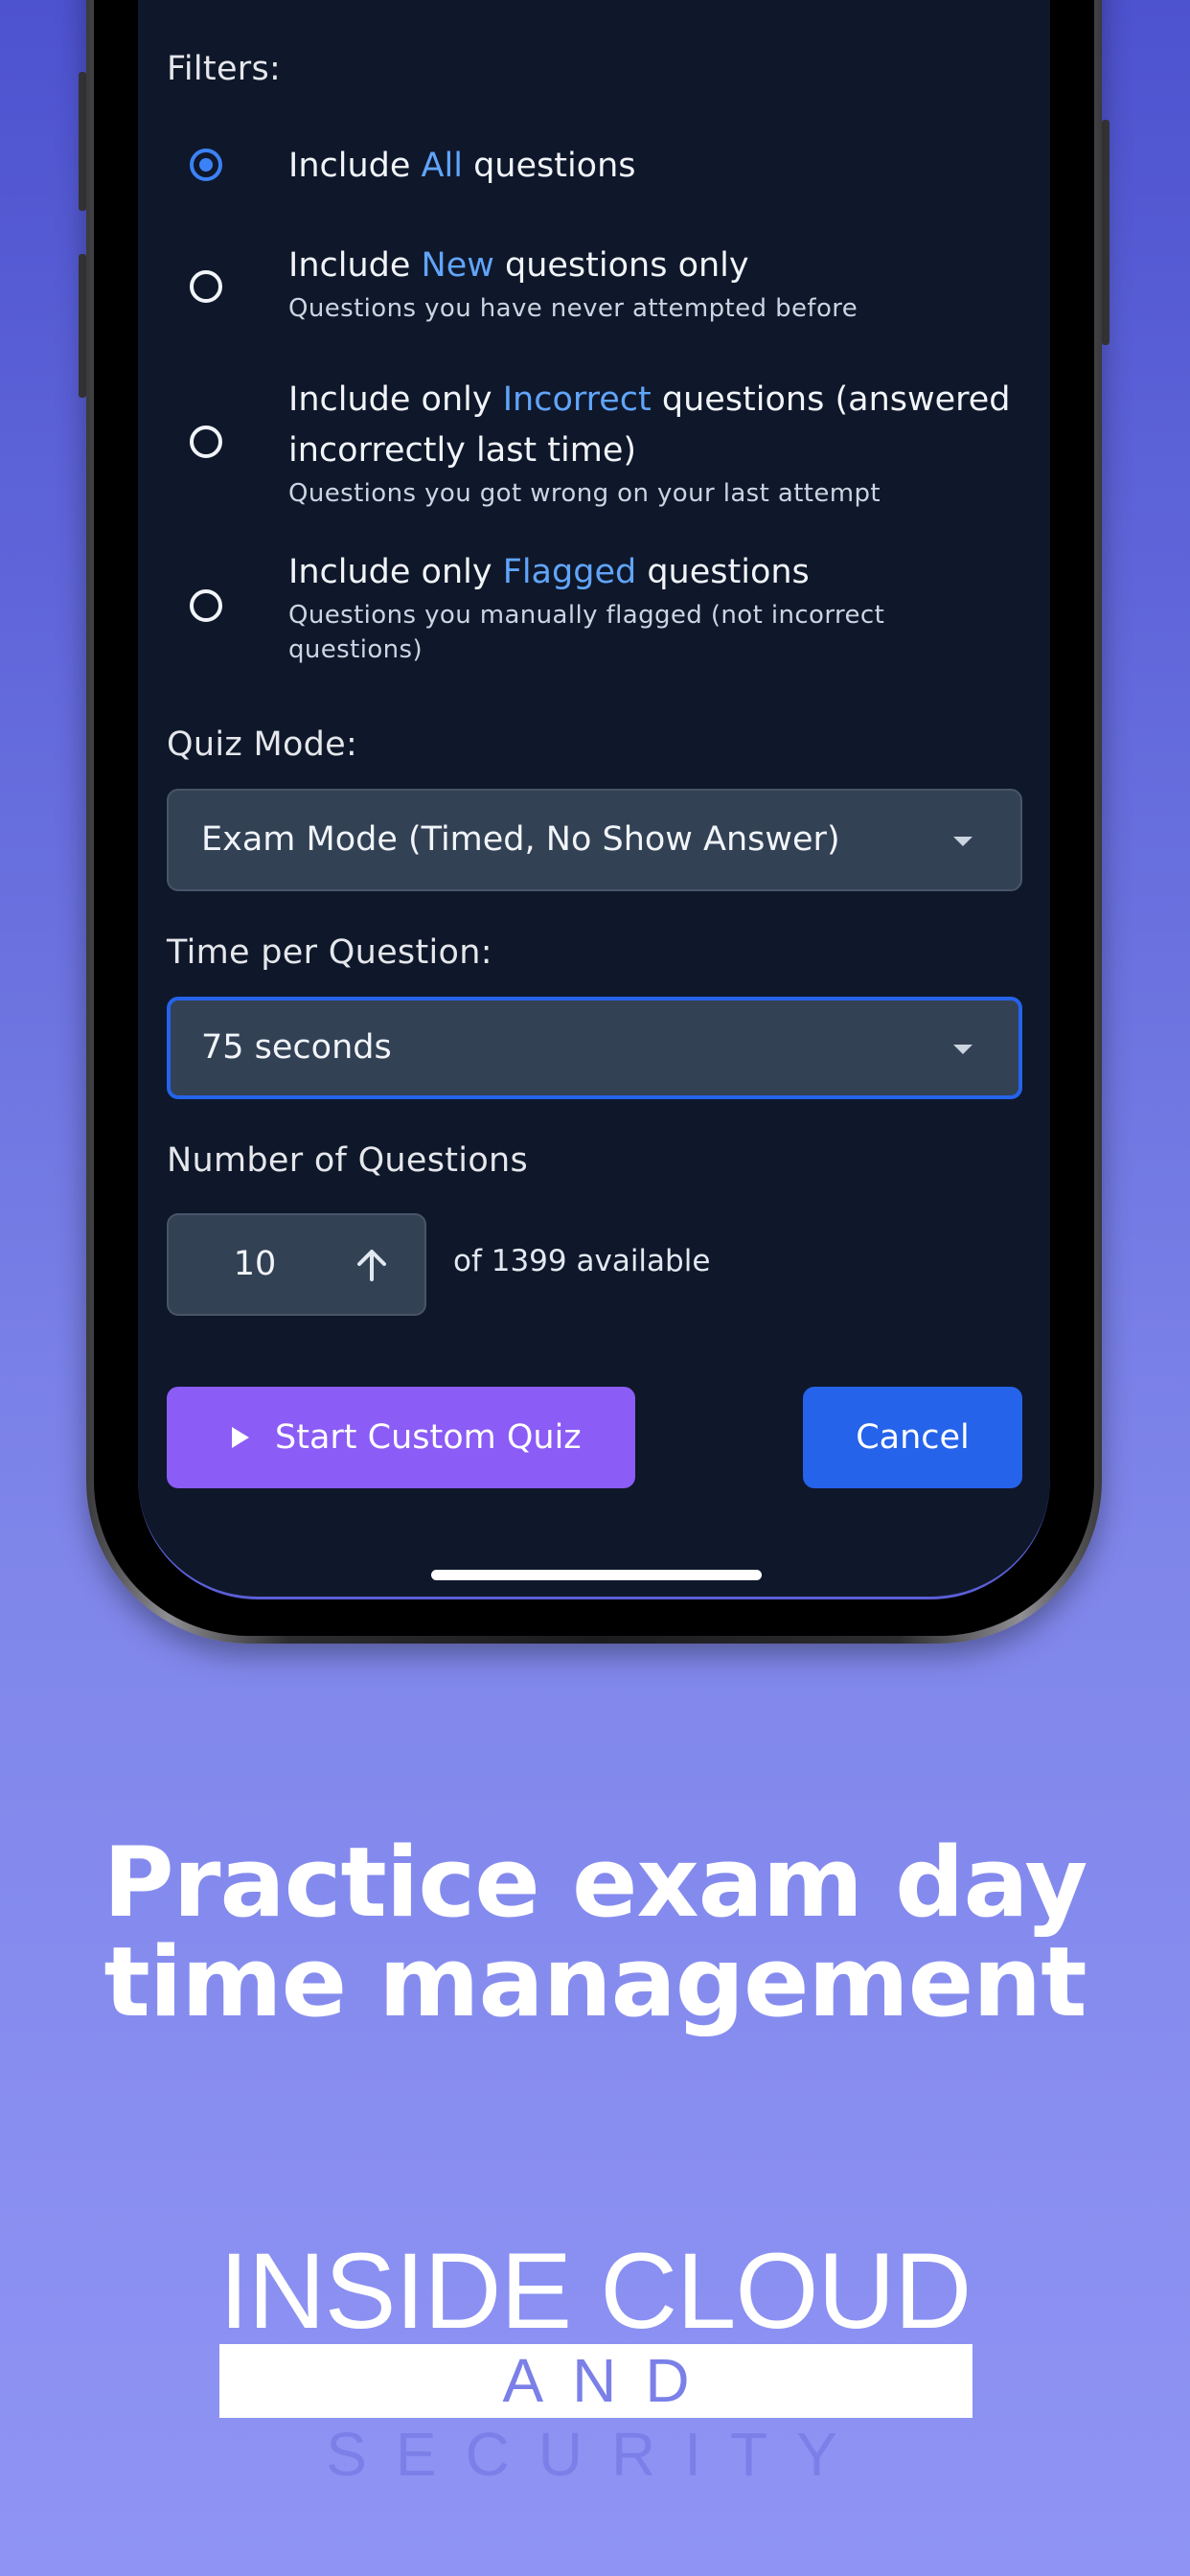 Image resolution: width=1190 pixels, height=2576 pixels. I want to click on question-count-stepper: 10, so click(296, 1264).